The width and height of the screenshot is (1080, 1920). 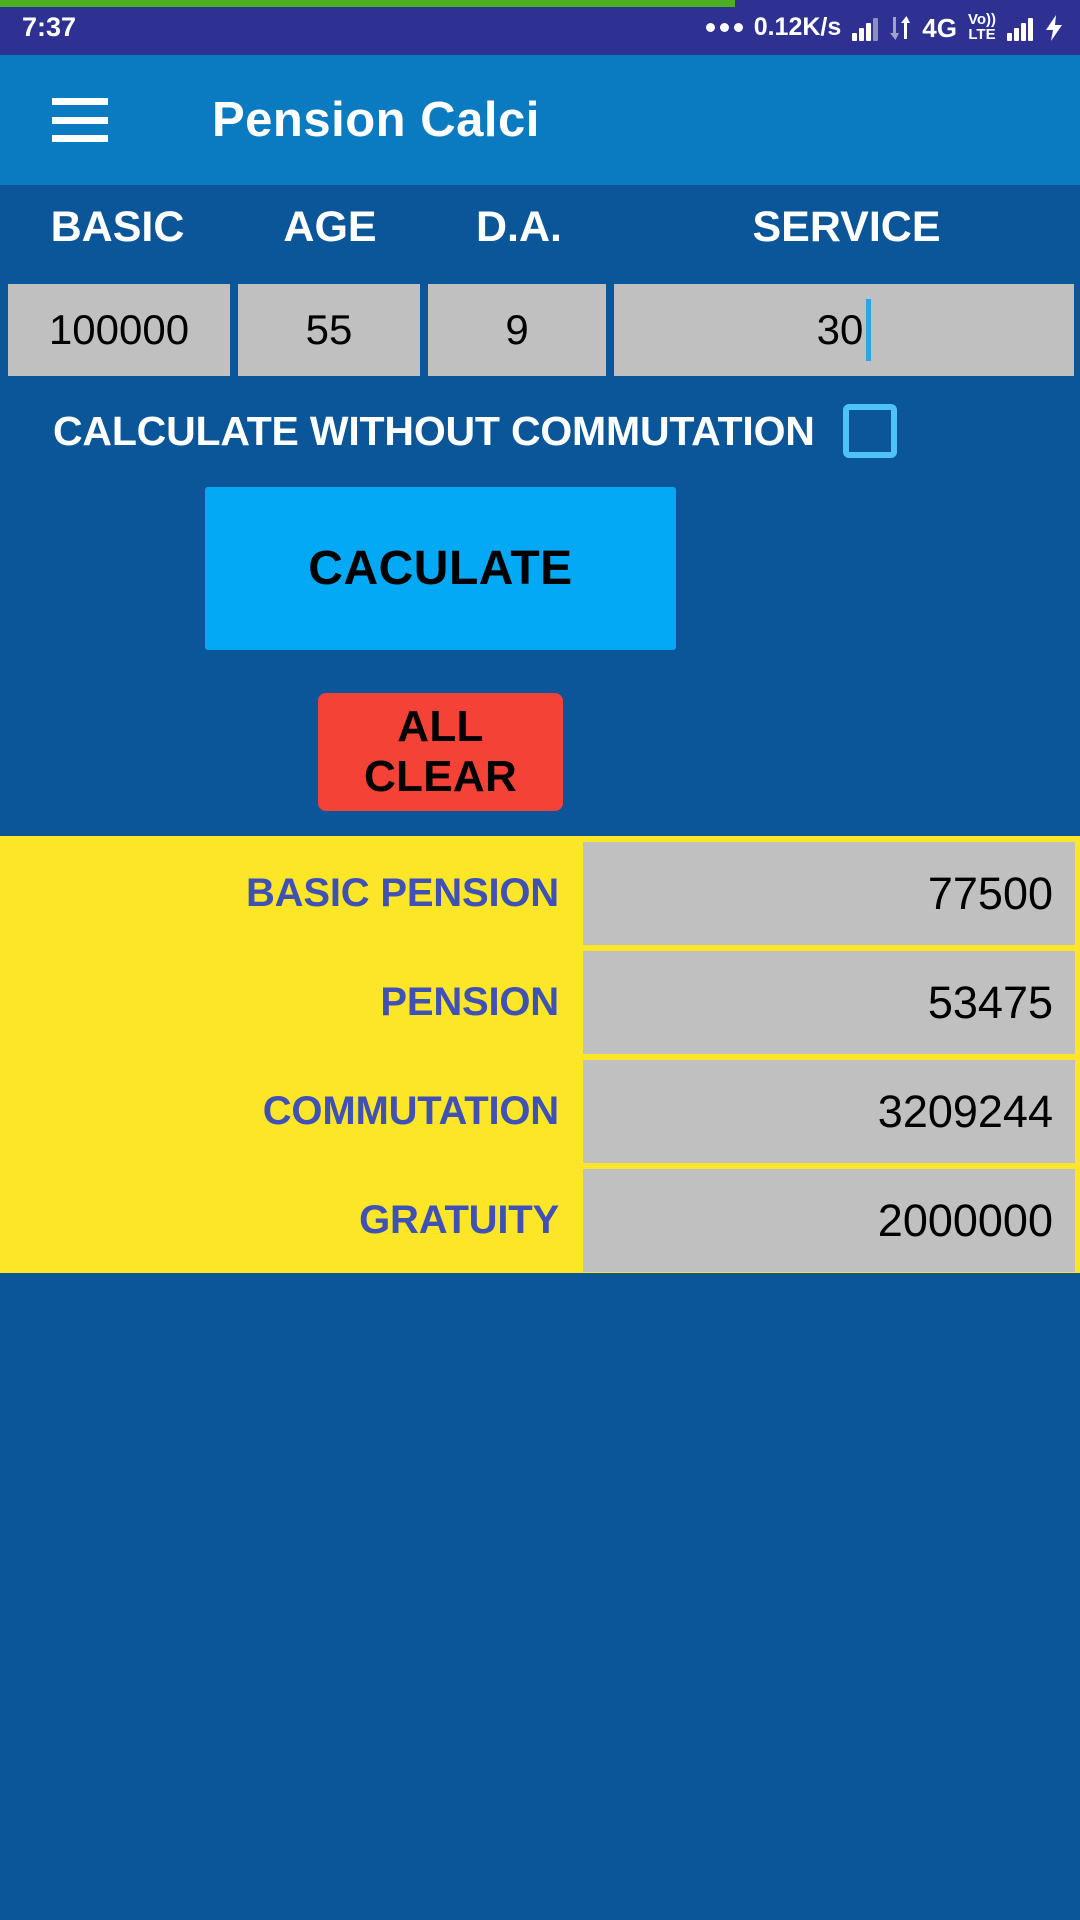 I want to click on without-commutation-row: CALCULATE WITHOUT COMMUTATION, so click(x=540, y=431).